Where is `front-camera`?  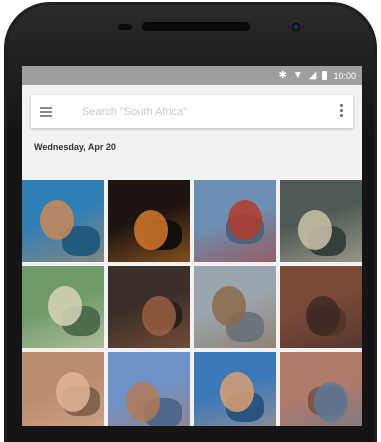 front-camera is located at coordinates (296, 27).